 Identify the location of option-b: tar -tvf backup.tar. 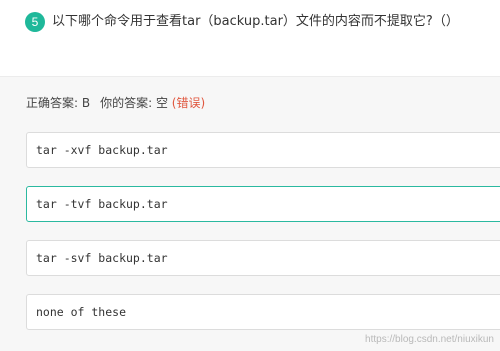
(263, 204).